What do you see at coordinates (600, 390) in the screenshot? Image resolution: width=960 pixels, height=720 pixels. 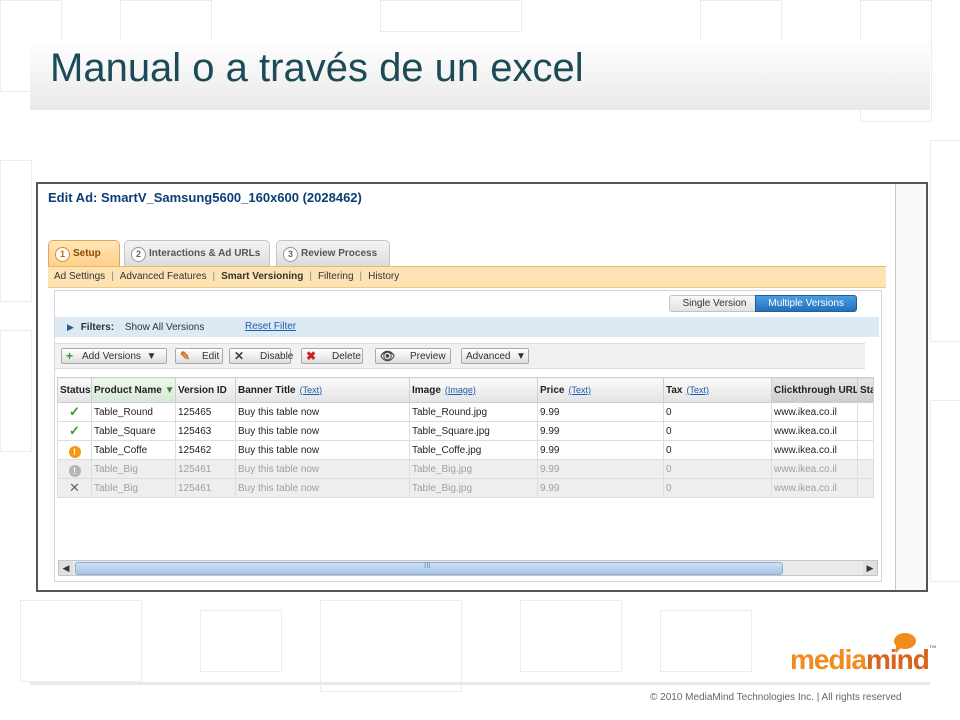 I see `col-price: Price (Text)` at bounding box center [600, 390].